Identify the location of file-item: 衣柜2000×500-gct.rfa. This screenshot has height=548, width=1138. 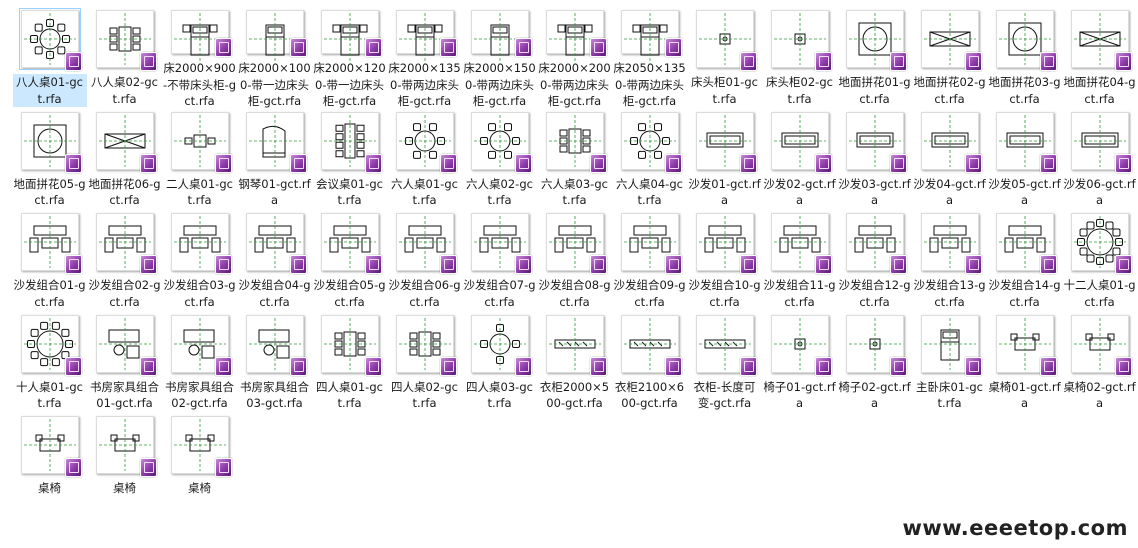
(574, 364).